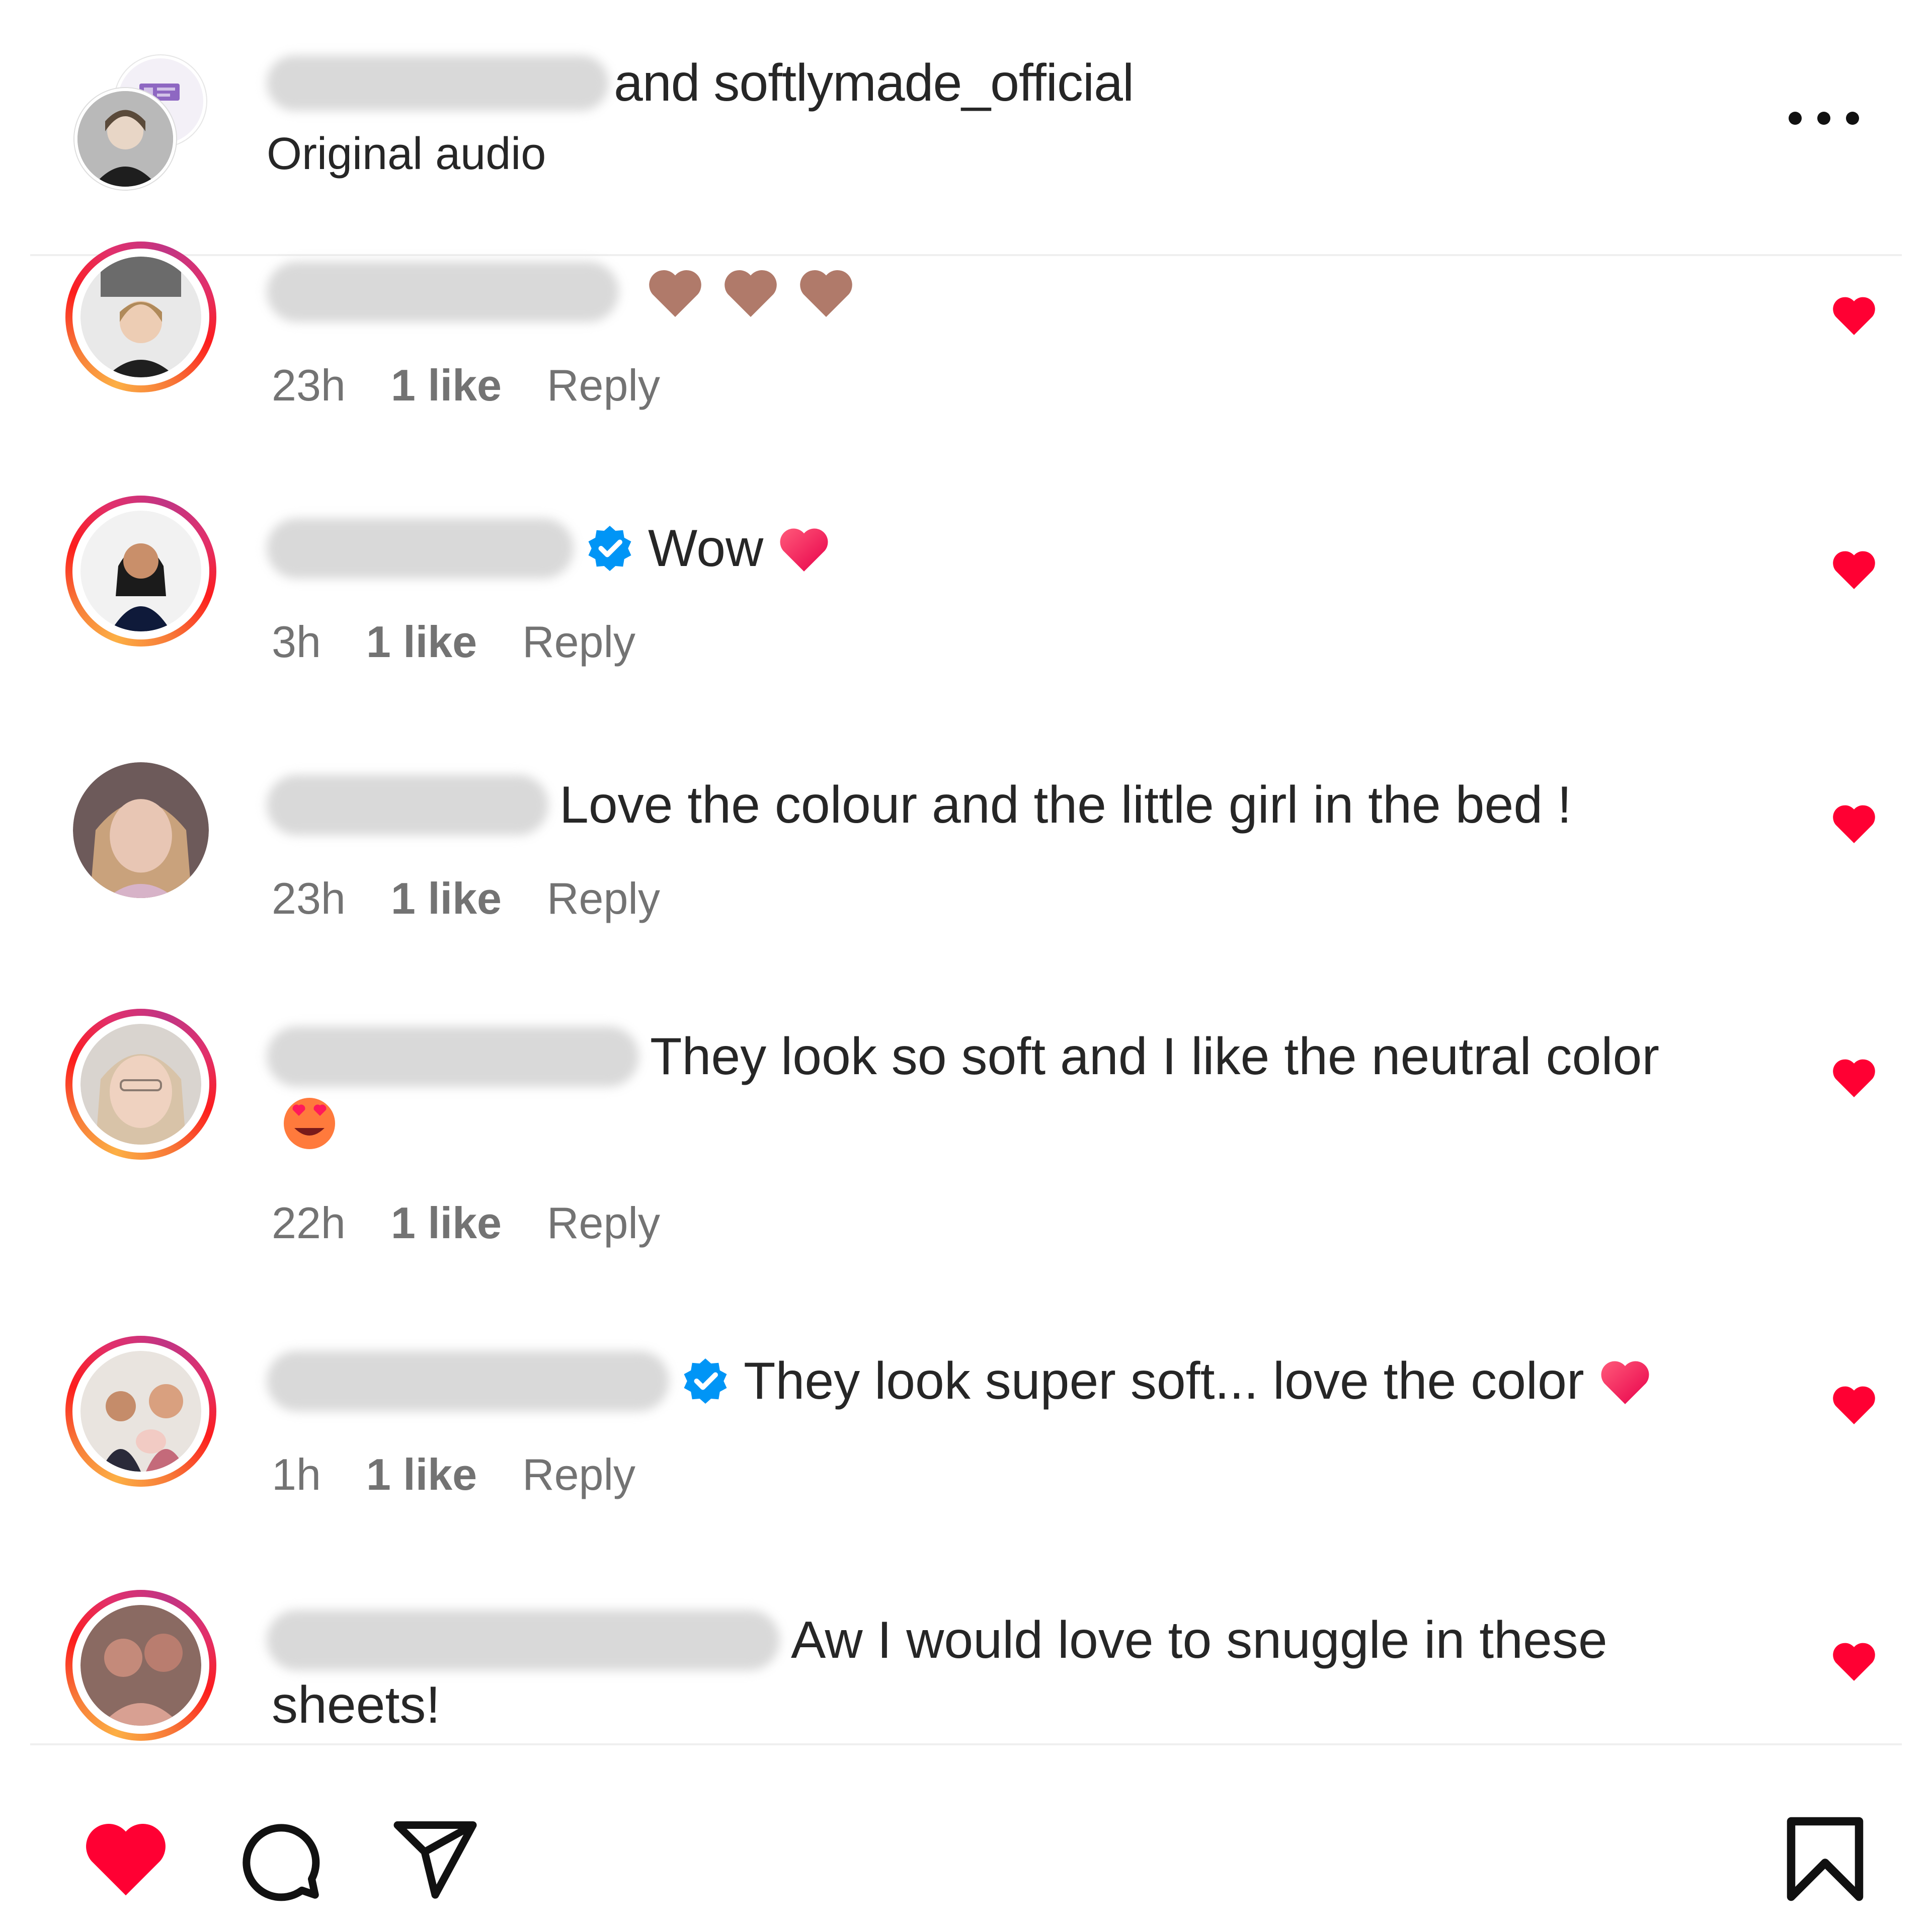 Image resolution: width=1932 pixels, height=1932 pixels. What do you see at coordinates (966, 1852) in the screenshot?
I see `action-bar` at bounding box center [966, 1852].